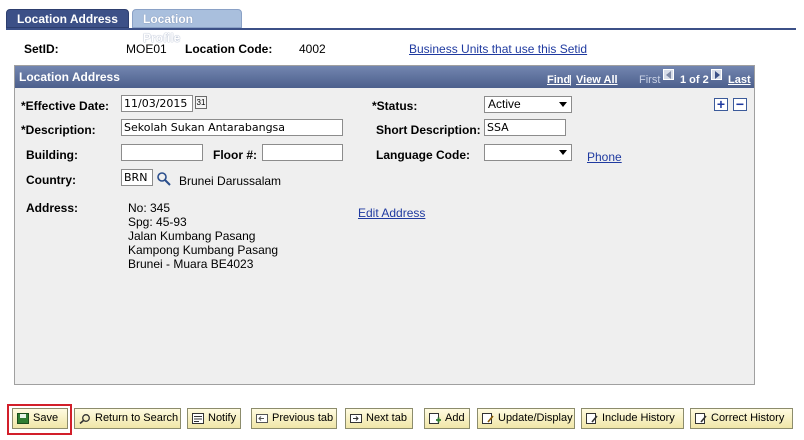 The width and height of the screenshot is (804, 440). Describe the element at coordinates (302, 152) in the screenshot. I see `floor-input` at that location.